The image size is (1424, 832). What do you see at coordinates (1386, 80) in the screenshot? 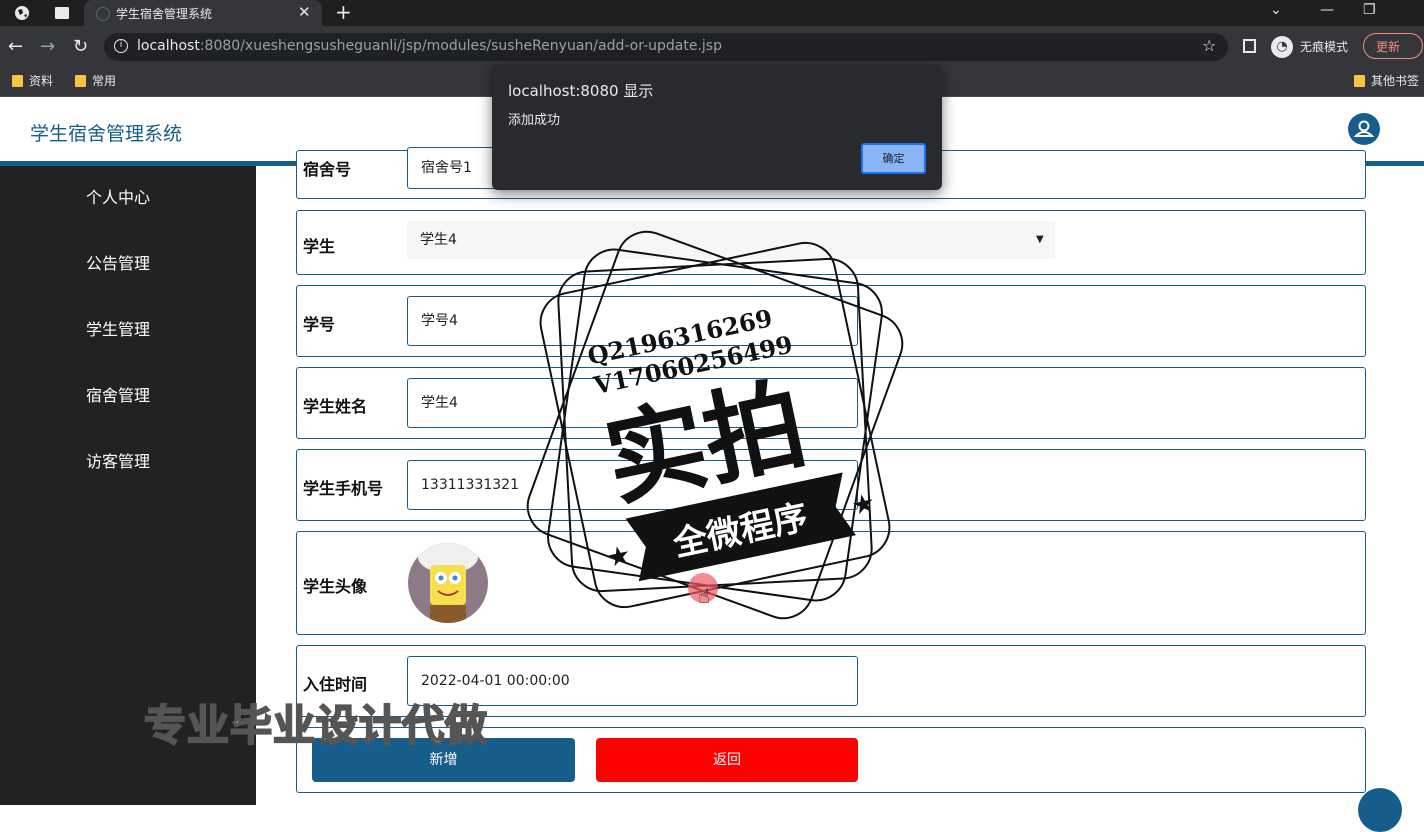
I see `other-bookmarks: 其他书签` at bounding box center [1386, 80].